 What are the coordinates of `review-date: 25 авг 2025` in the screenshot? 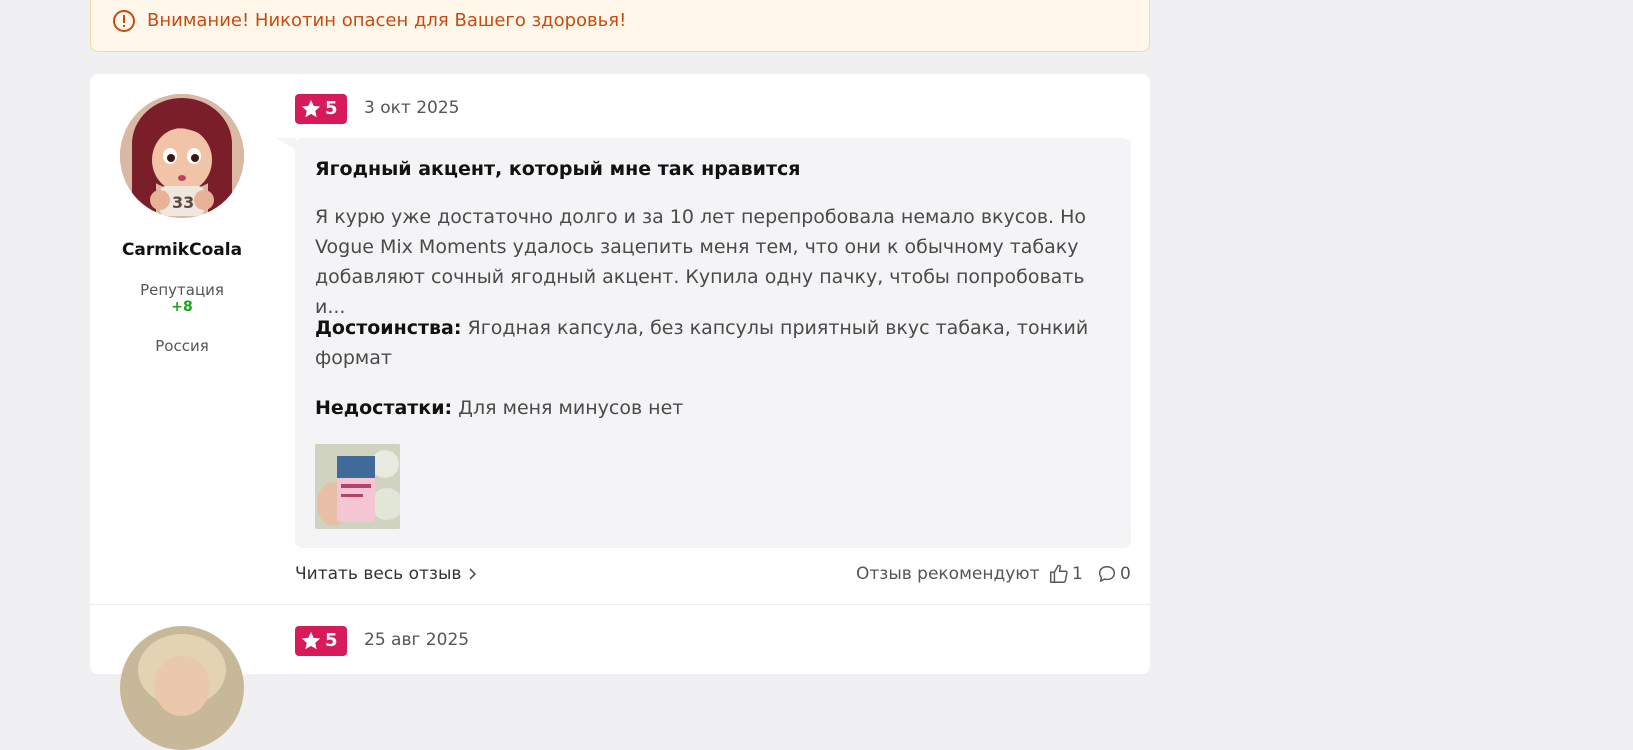 It's located at (417, 640).